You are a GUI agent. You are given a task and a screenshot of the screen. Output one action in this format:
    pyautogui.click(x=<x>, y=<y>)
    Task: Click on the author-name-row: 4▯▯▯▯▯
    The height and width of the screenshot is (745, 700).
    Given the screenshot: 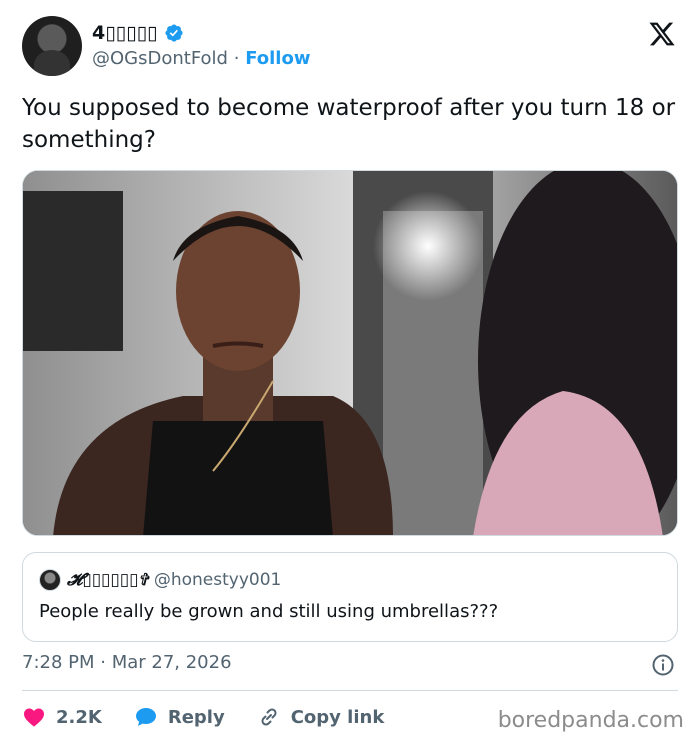 What is the action you would take?
    pyautogui.click(x=138, y=33)
    